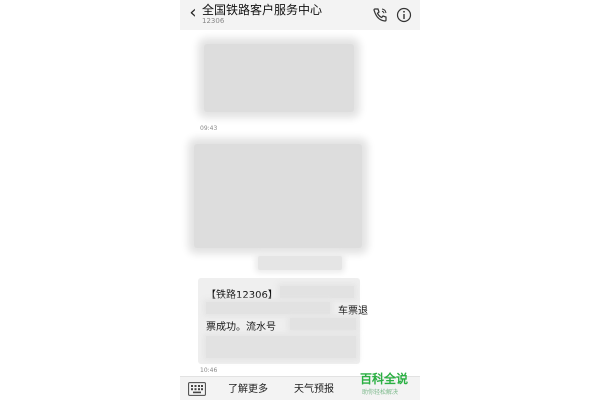 The width and height of the screenshot is (600, 400). I want to click on message-text: 票成功。流水号, so click(241, 327).